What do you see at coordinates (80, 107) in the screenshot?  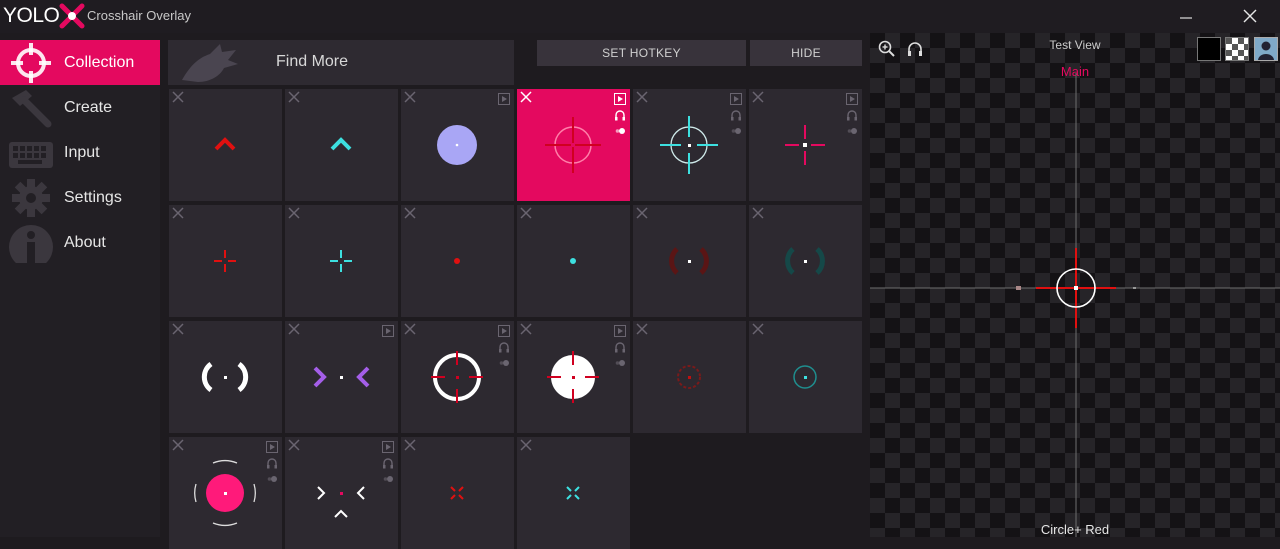 I see `sidebar-item-create: Create` at bounding box center [80, 107].